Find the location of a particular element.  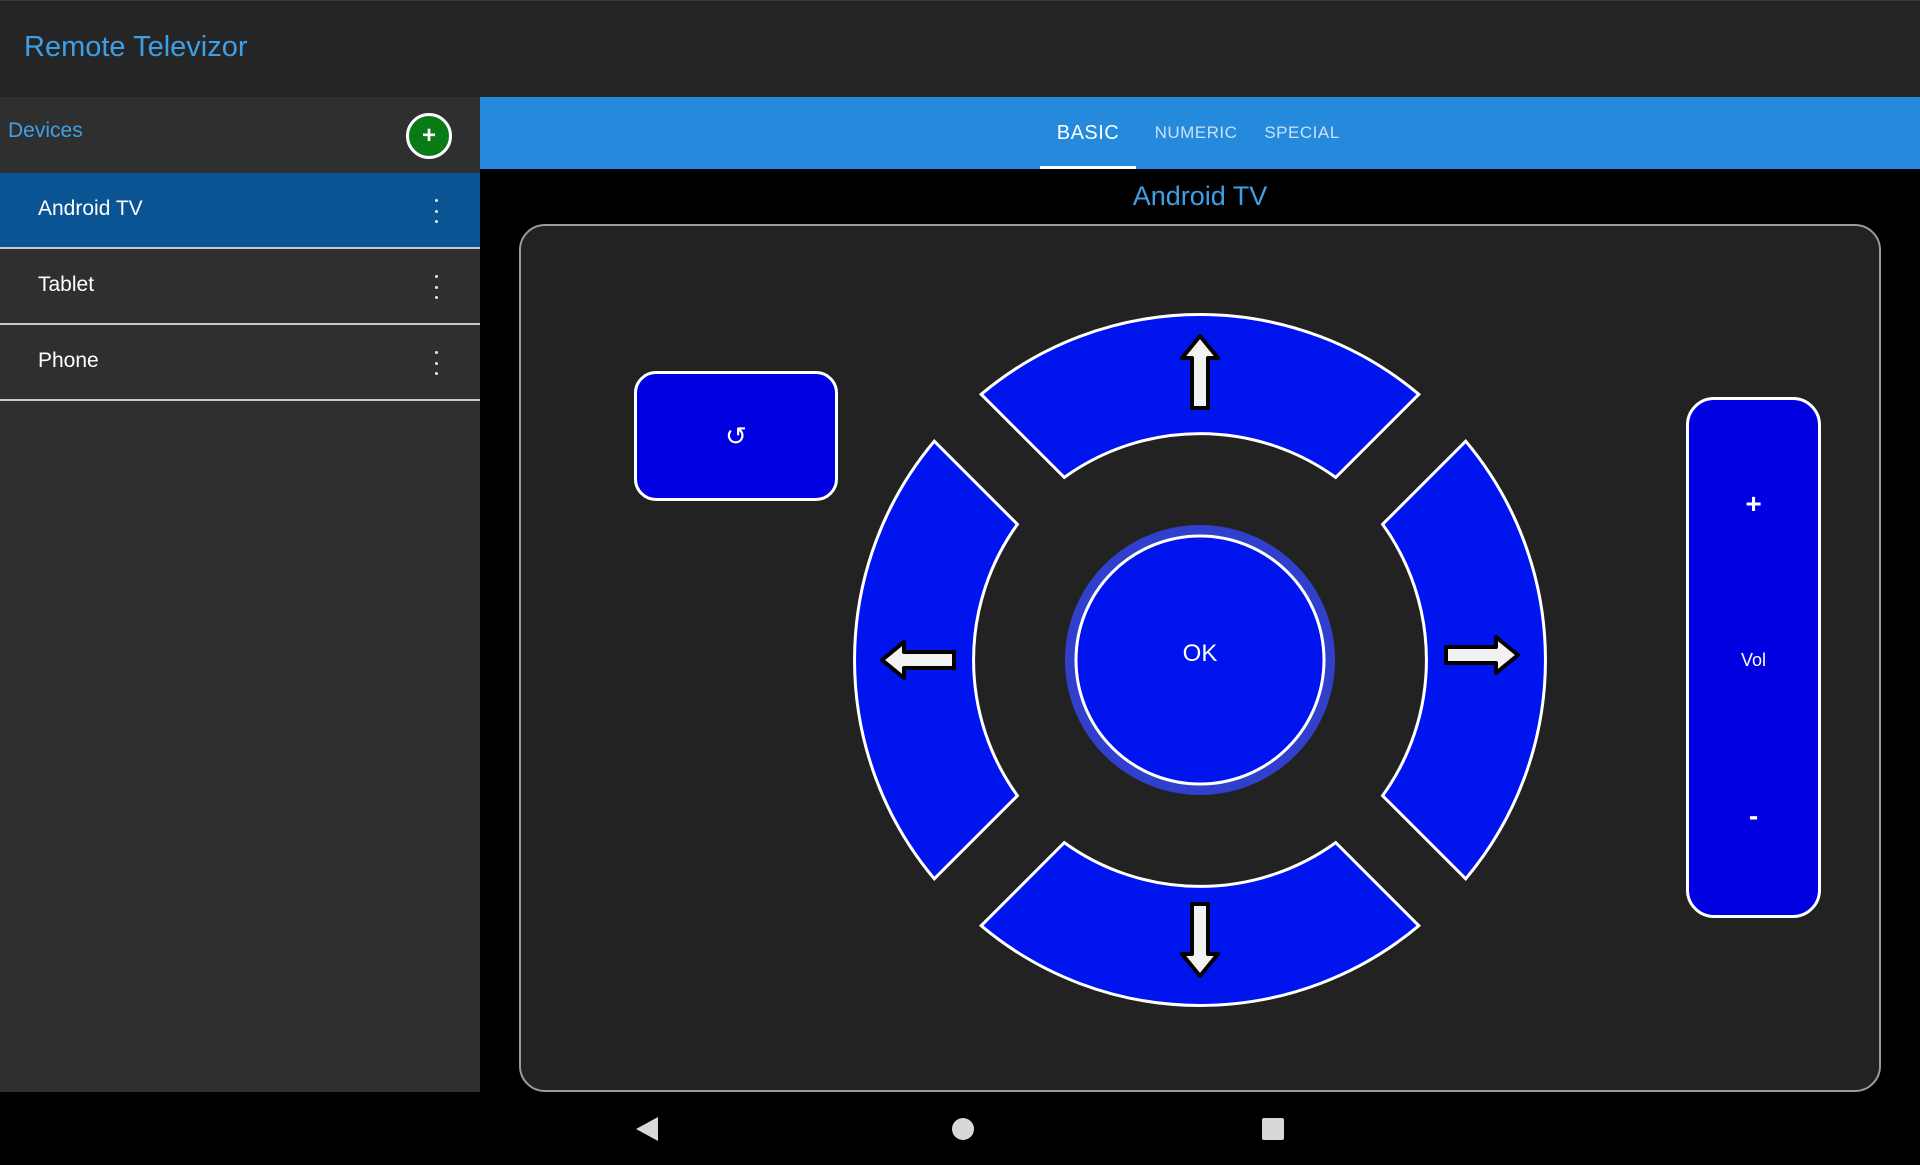

app-title: Remote Televizor is located at coordinates (136, 47).